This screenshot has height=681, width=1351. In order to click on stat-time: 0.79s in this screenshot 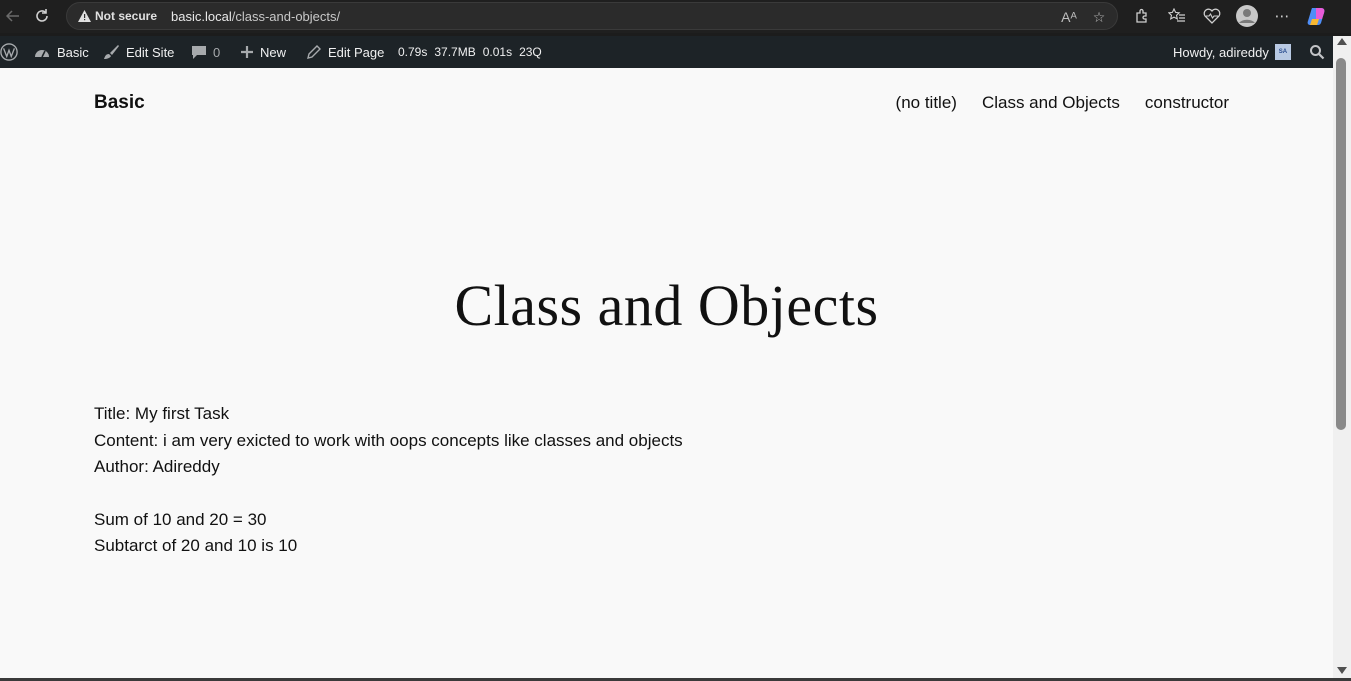, I will do `click(413, 52)`.